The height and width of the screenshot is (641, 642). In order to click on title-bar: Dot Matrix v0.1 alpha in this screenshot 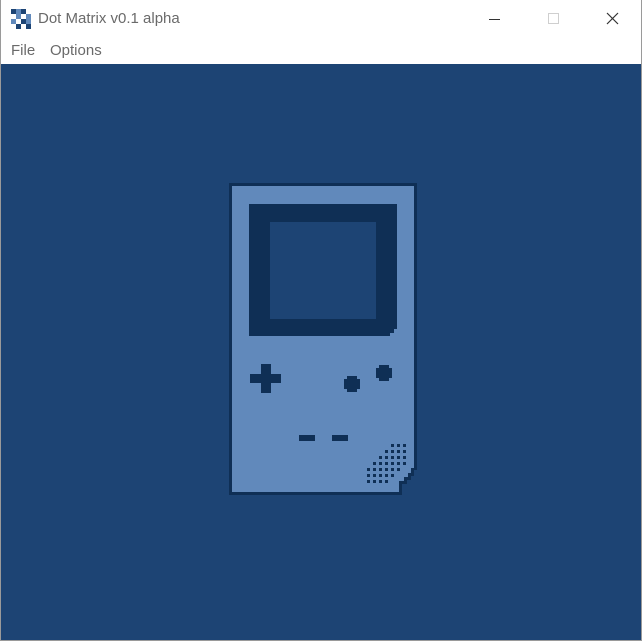, I will do `click(321, 19)`.